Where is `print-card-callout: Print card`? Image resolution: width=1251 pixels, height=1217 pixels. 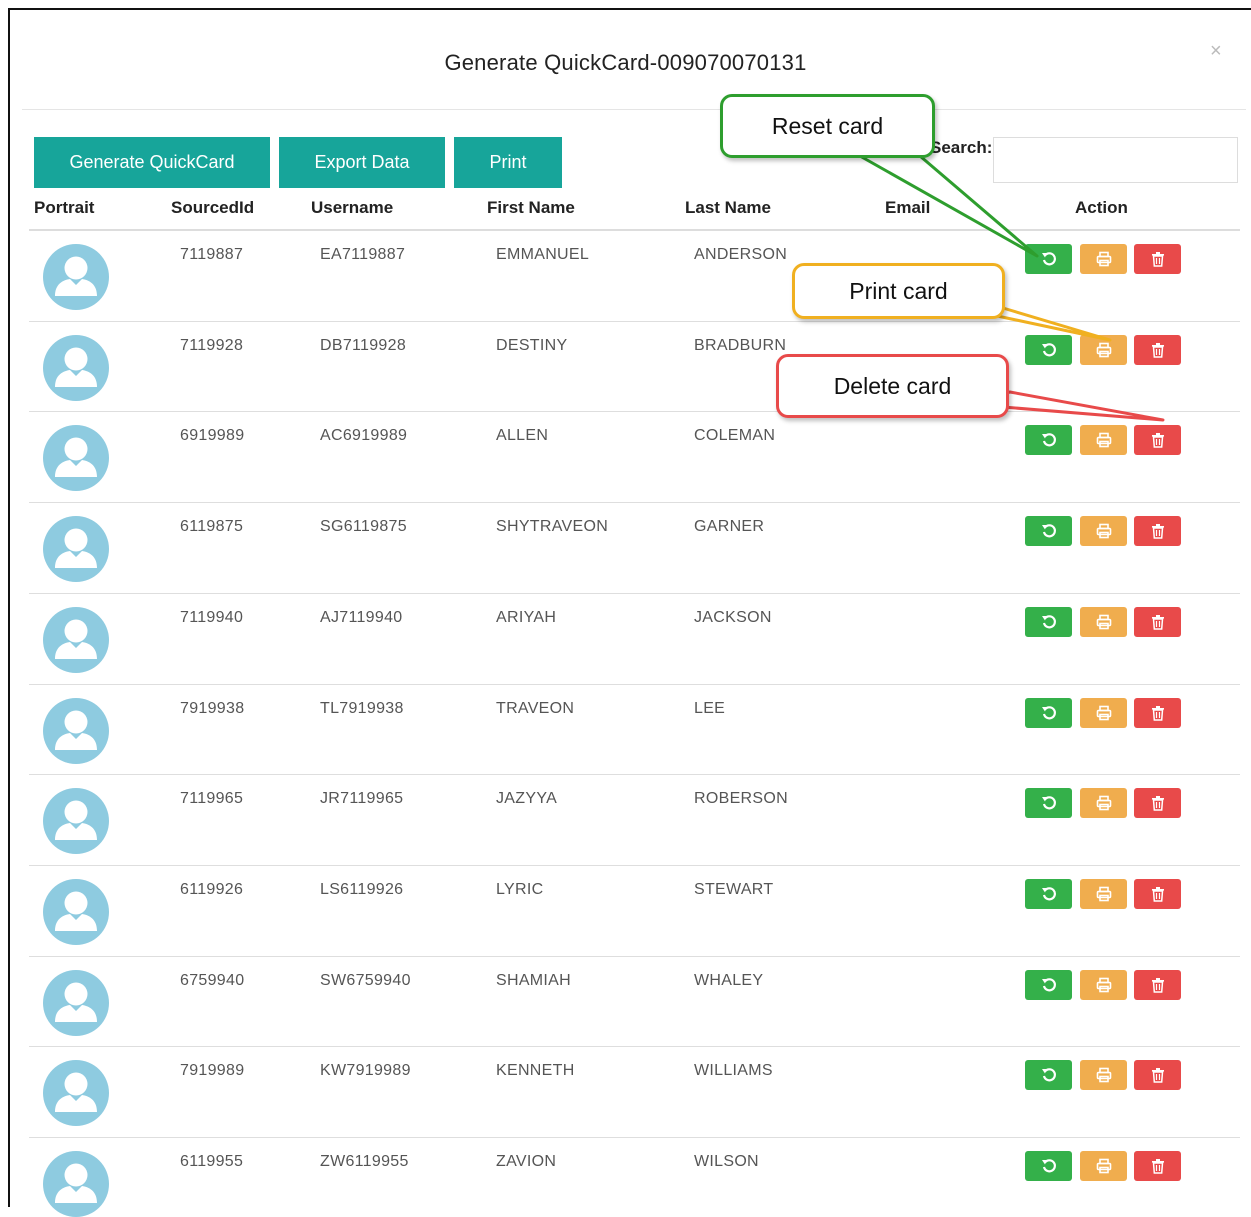
print-card-callout: Print card is located at coordinates (898, 291).